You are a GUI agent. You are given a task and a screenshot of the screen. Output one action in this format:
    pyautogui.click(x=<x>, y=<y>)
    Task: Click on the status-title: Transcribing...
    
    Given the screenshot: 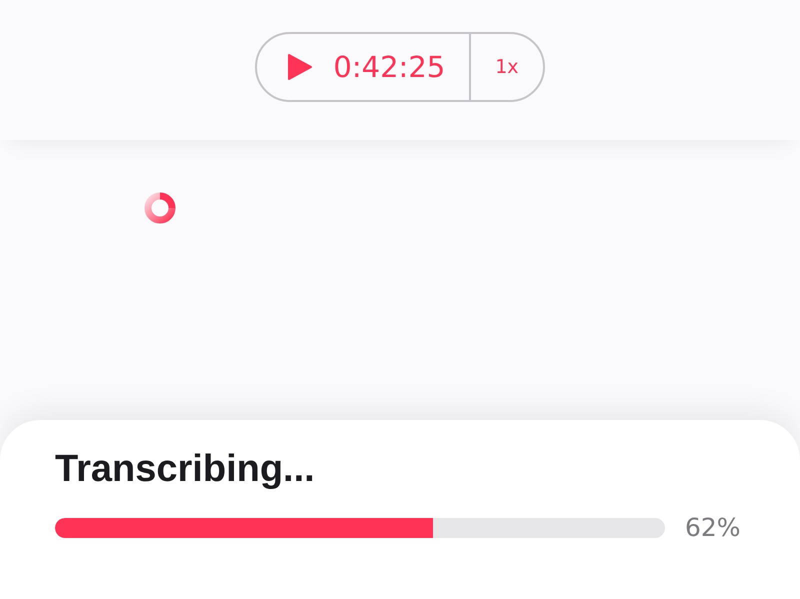 What is the action you would take?
    pyautogui.click(x=185, y=469)
    